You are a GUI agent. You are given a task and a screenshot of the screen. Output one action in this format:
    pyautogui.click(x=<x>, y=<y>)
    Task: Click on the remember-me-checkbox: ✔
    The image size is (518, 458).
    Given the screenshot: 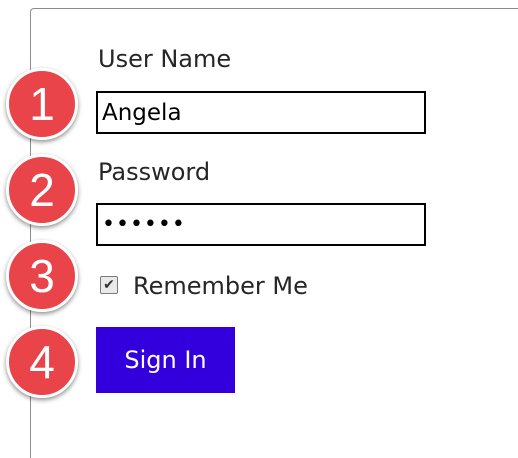 What is the action you would take?
    pyautogui.click(x=109, y=285)
    